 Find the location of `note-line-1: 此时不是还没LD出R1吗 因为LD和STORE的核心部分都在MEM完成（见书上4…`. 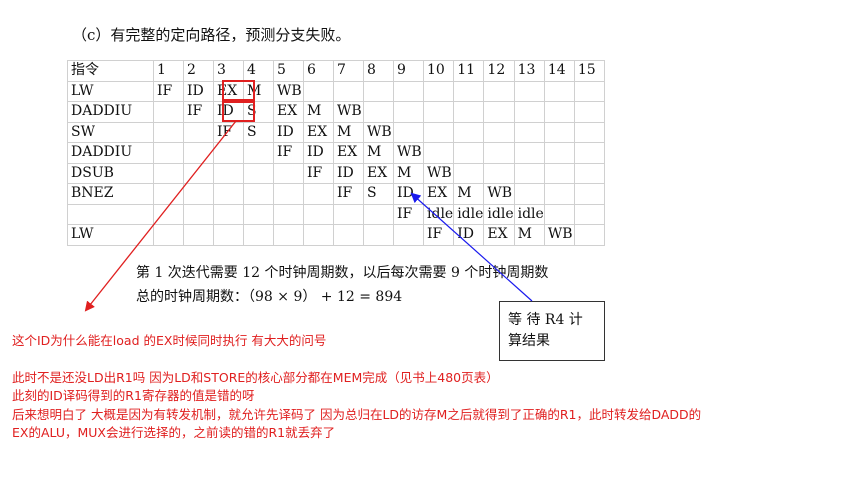

note-line-1: 此时不是还没LD出R1吗 因为LD和STORE的核心部分都在MEM完成（见书上4… is located at coordinates (255, 377).